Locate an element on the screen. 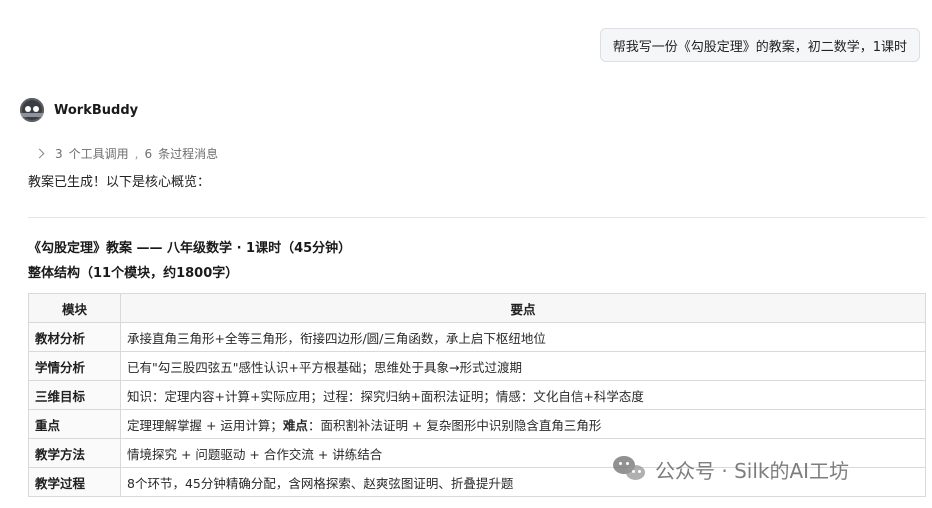 The image size is (932, 508). module-cell: 学情分析 is located at coordinates (74, 366).